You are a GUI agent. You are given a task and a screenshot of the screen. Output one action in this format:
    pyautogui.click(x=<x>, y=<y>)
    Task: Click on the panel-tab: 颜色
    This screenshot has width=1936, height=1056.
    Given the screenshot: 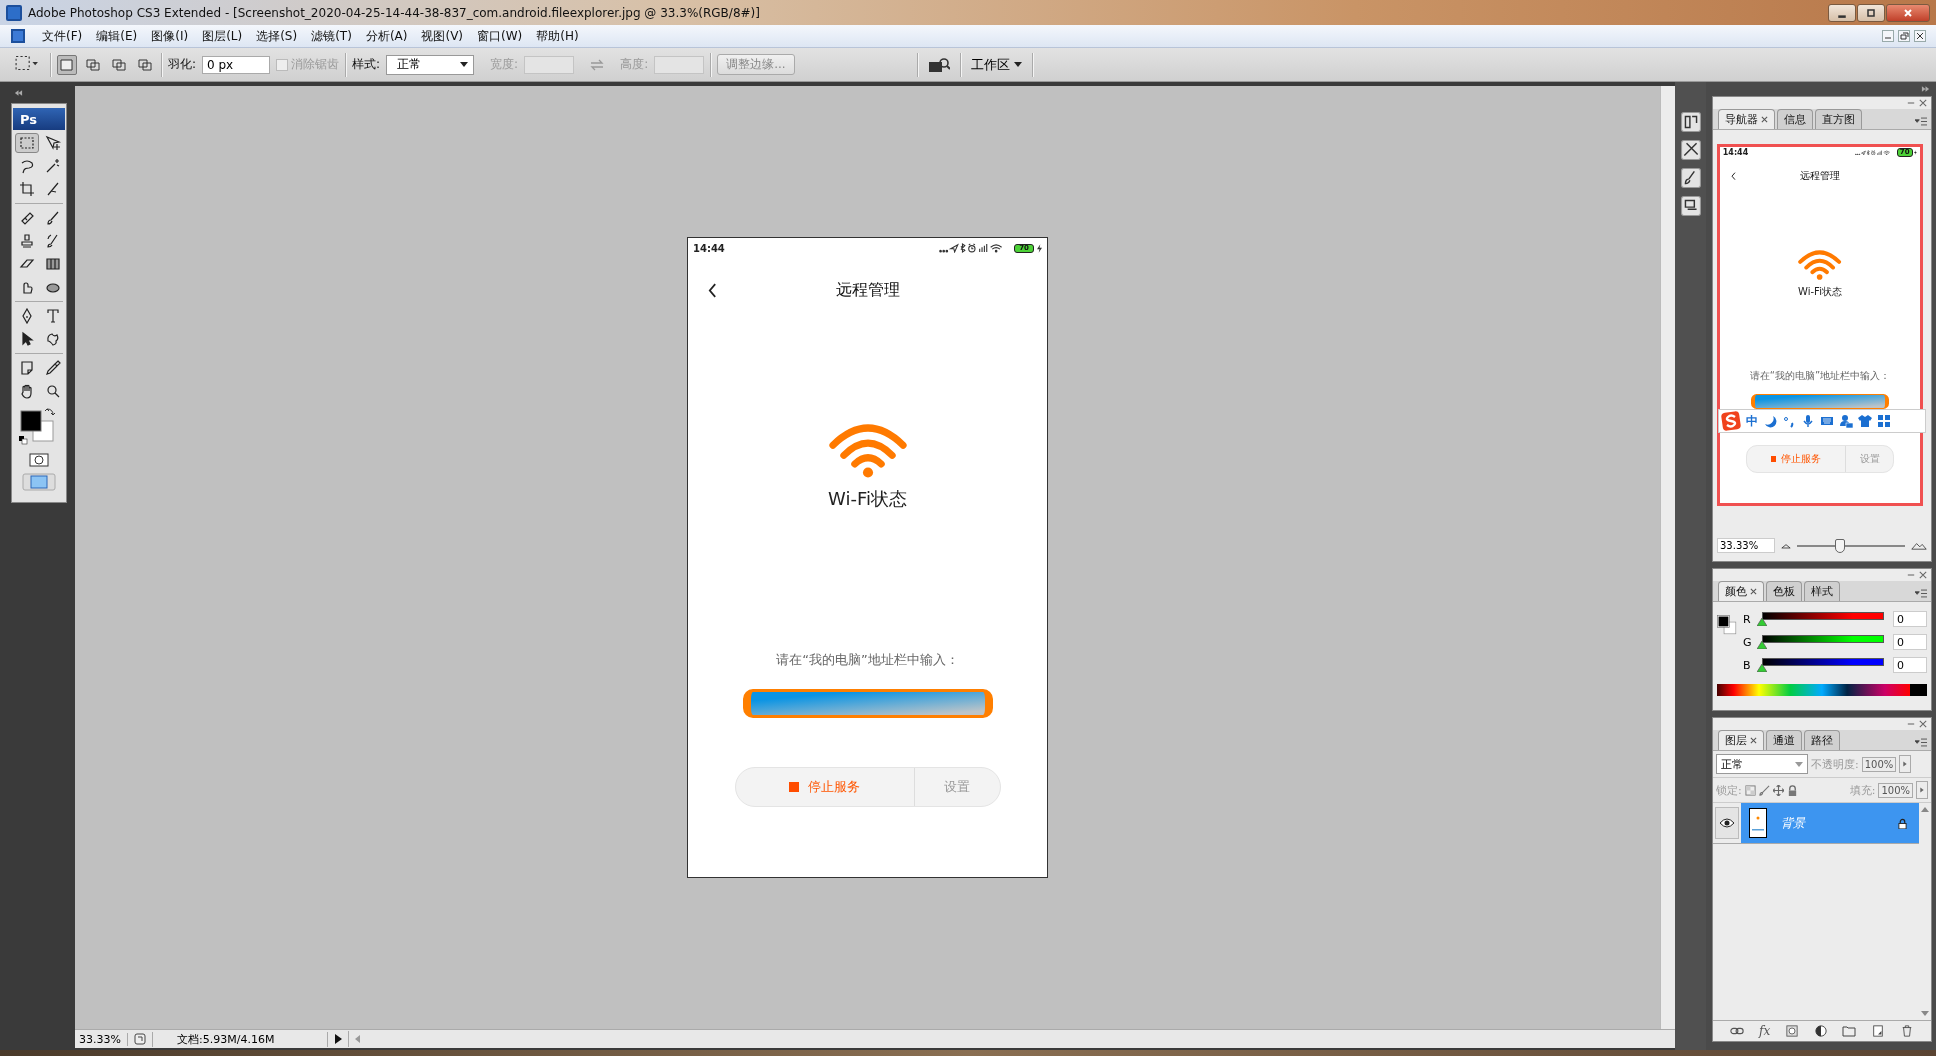 What is the action you would take?
    pyautogui.click(x=1741, y=591)
    